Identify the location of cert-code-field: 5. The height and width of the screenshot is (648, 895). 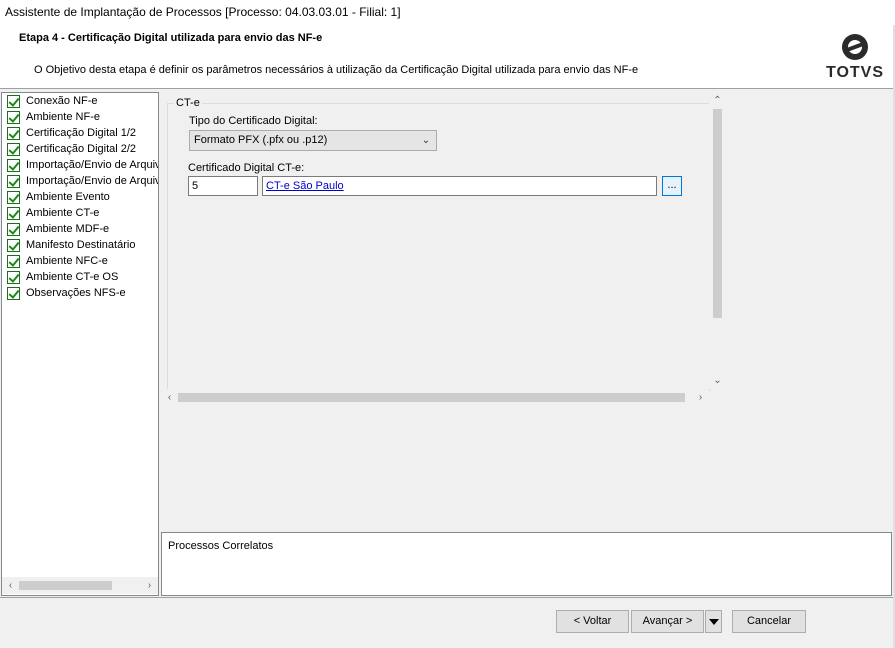
(223, 186).